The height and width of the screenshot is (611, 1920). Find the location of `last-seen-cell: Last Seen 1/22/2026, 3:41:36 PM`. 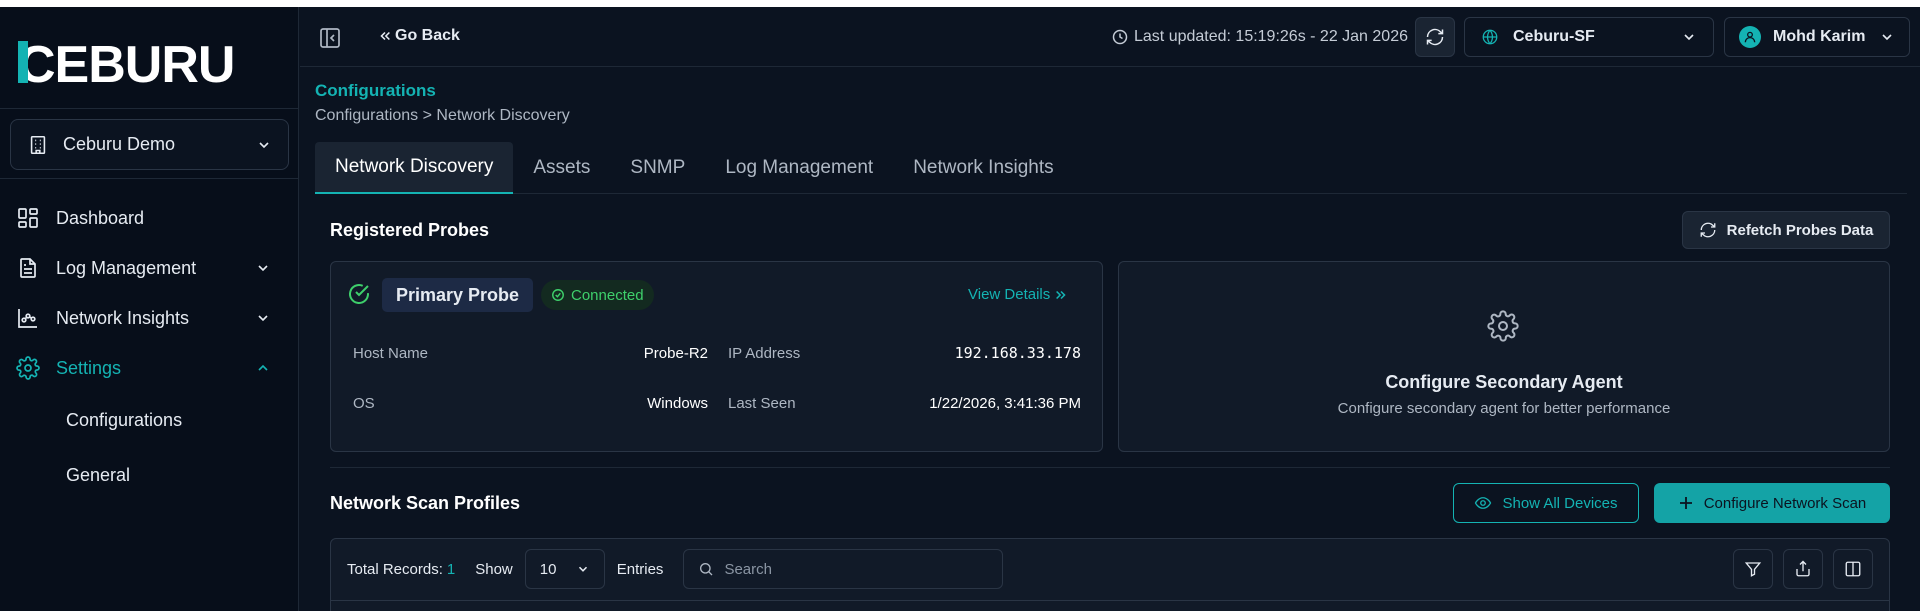

last-seen-cell: Last Seen 1/22/2026, 3:41:36 PM is located at coordinates (904, 403).